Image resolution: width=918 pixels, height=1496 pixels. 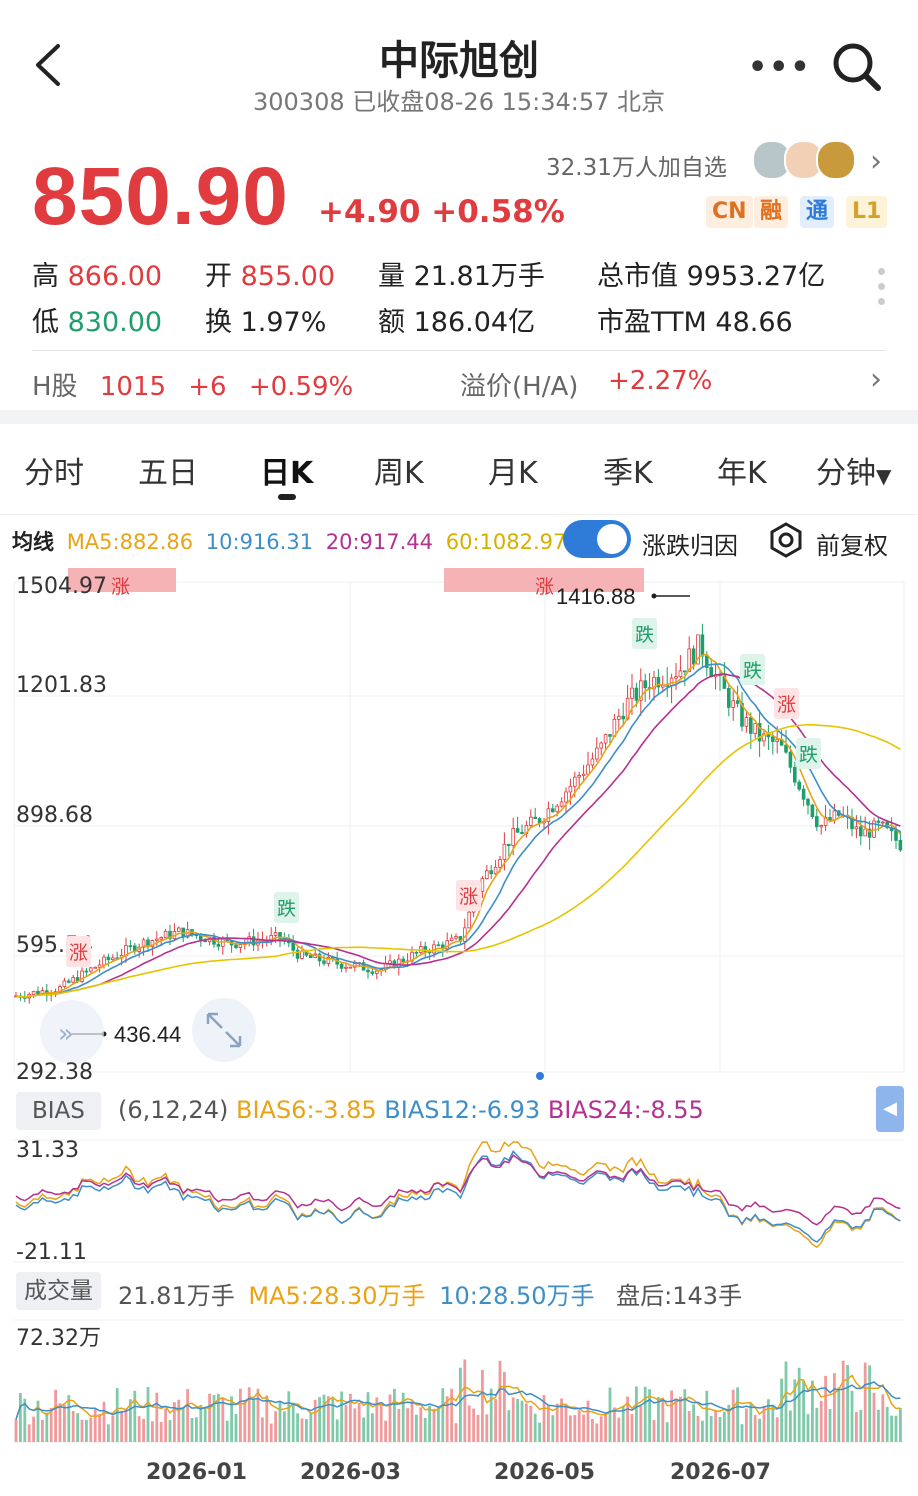 I want to click on tab-daily-k: 日K, so click(x=286, y=470).